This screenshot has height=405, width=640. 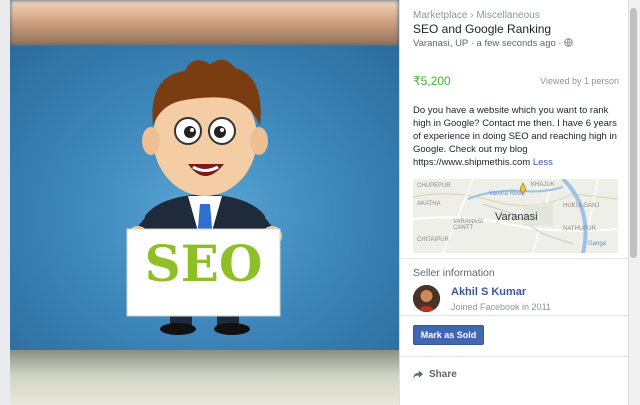 I want to click on breadcrumb: Marketplace › Miscellaneous, so click(x=476, y=15).